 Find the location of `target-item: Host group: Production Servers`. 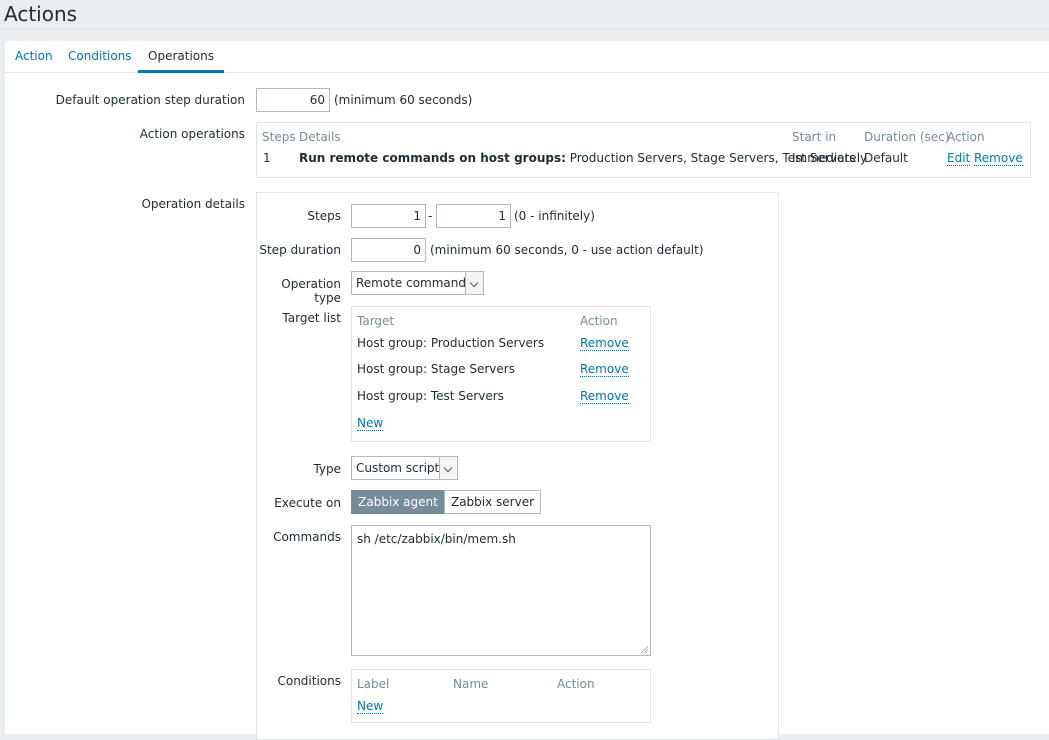

target-item: Host group: Production Servers is located at coordinates (451, 343).